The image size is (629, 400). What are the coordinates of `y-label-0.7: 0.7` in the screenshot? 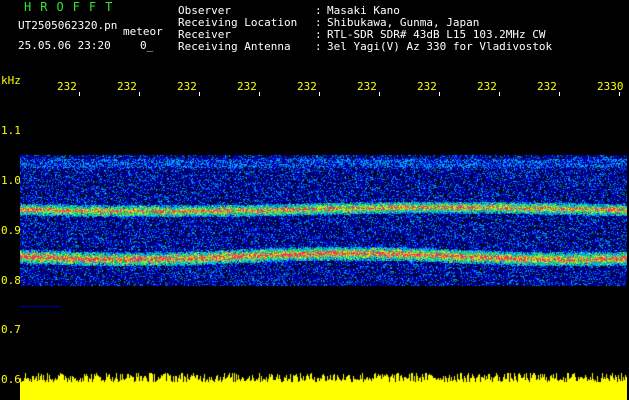 It's located at (11, 329).